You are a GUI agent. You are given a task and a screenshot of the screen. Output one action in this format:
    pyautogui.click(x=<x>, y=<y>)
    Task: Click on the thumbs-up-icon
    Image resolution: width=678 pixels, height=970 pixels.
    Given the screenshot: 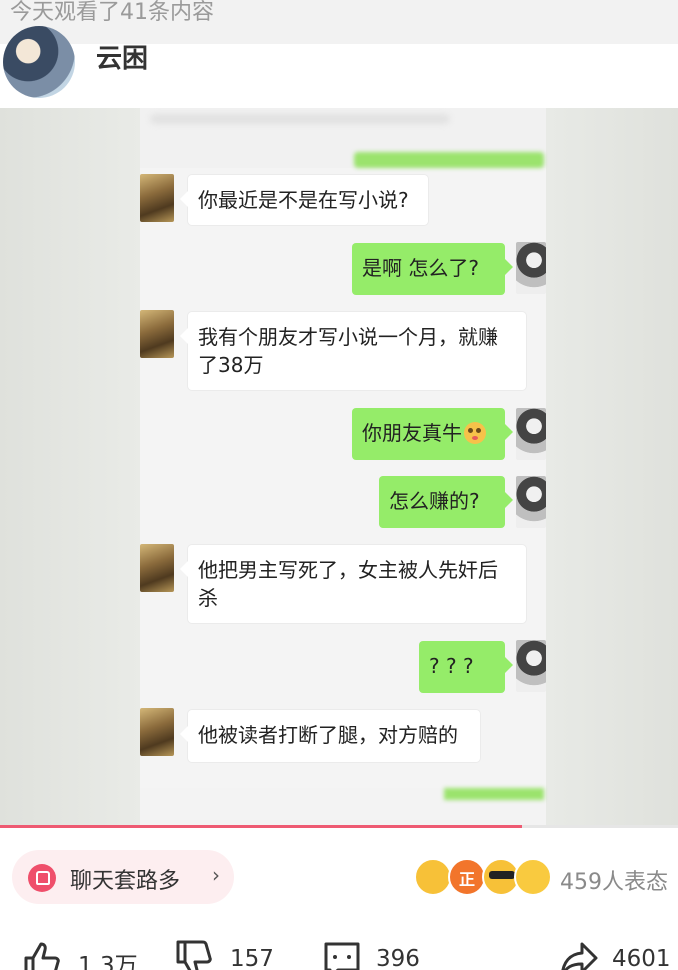 What is the action you would take?
    pyautogui.click(x=42, y=956)
    